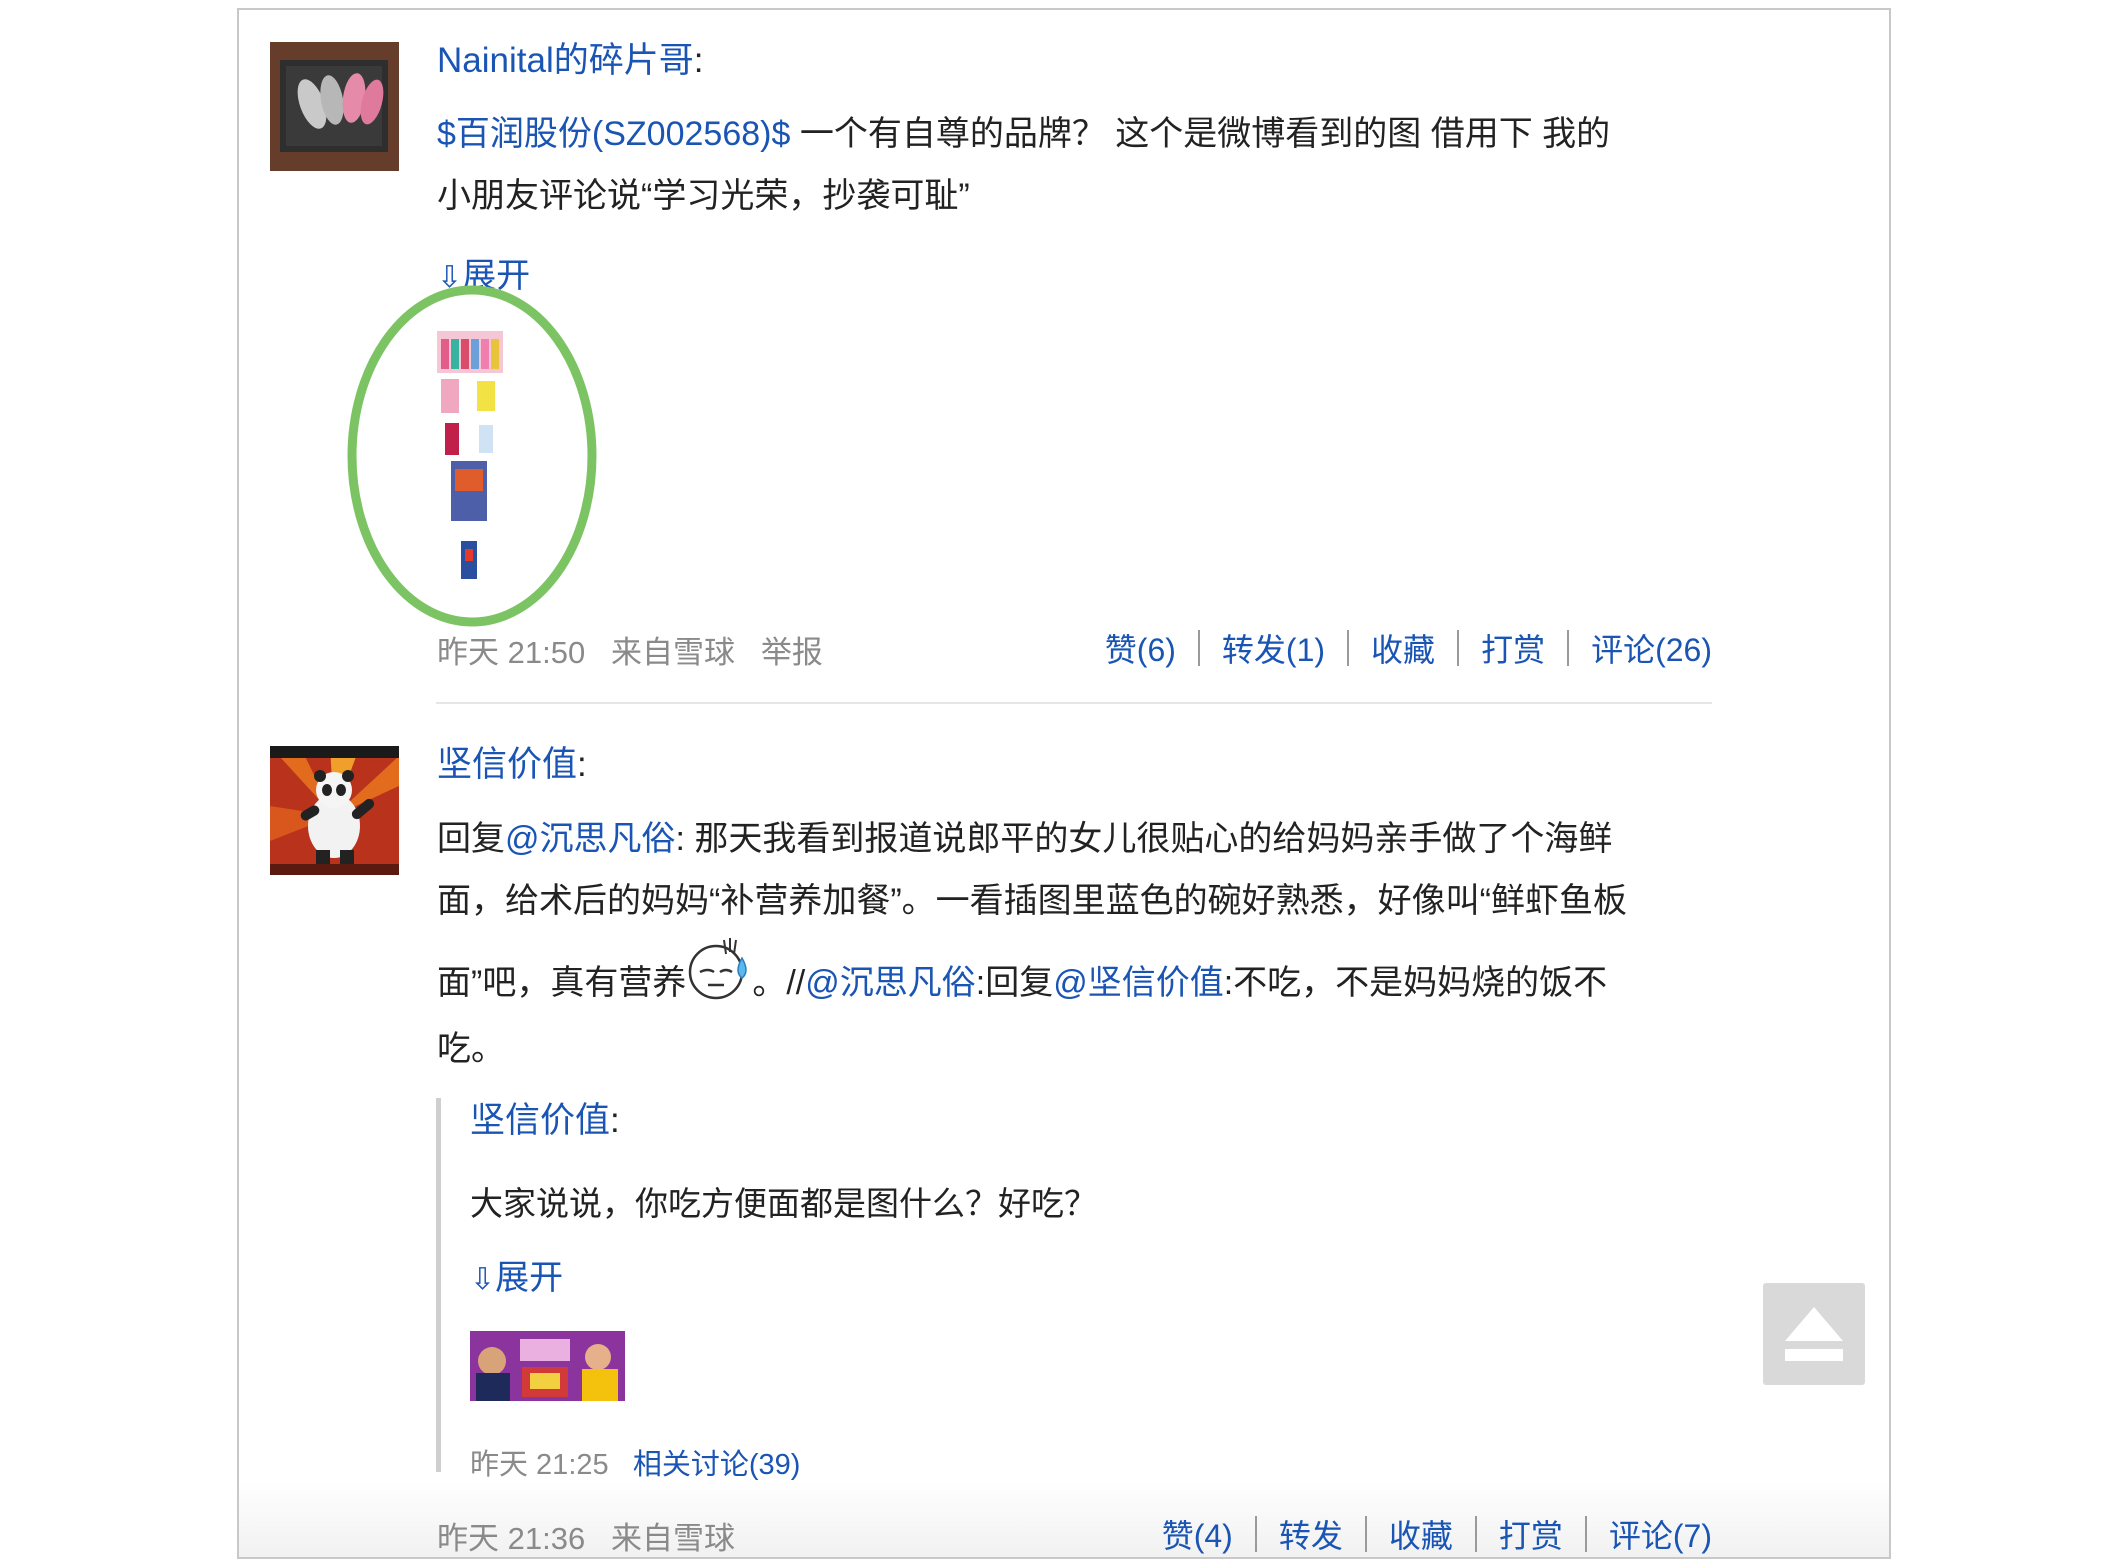 The width and height of the screenshot is (2124, 1564). I want to click on quoted-author: 坚信价值:, so click(545, 1121).